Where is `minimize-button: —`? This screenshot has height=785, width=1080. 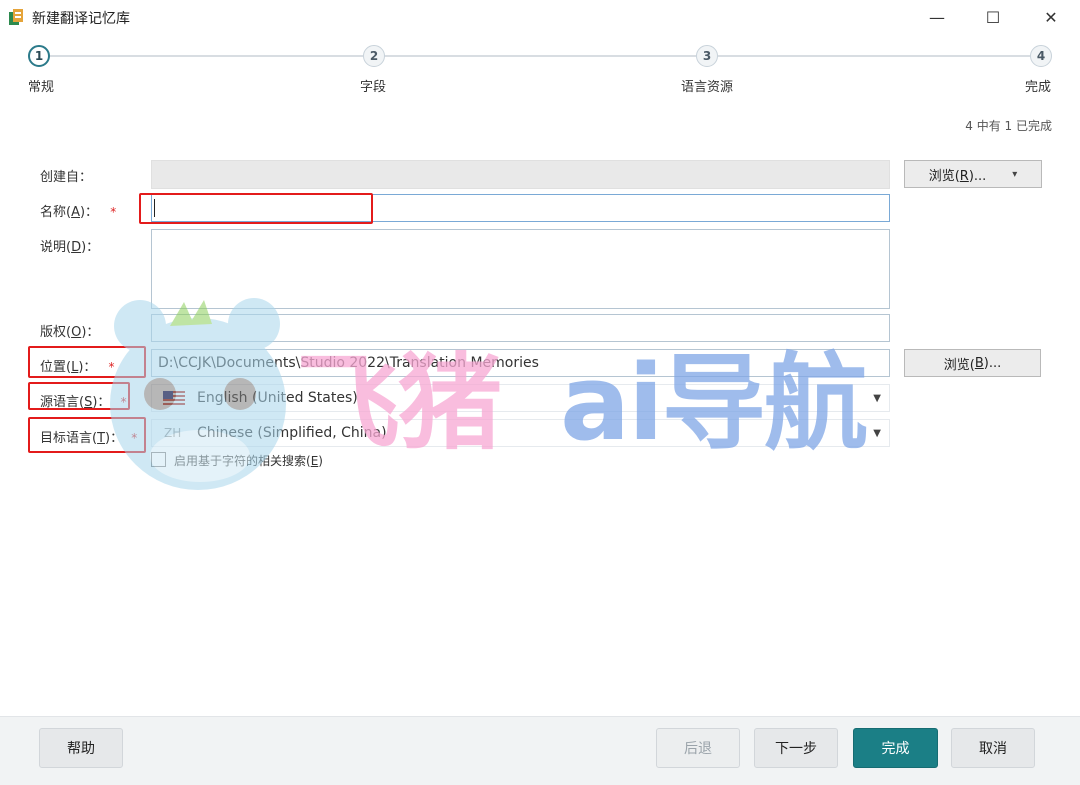 minimize-button: — is located at coordinates (937, 17).